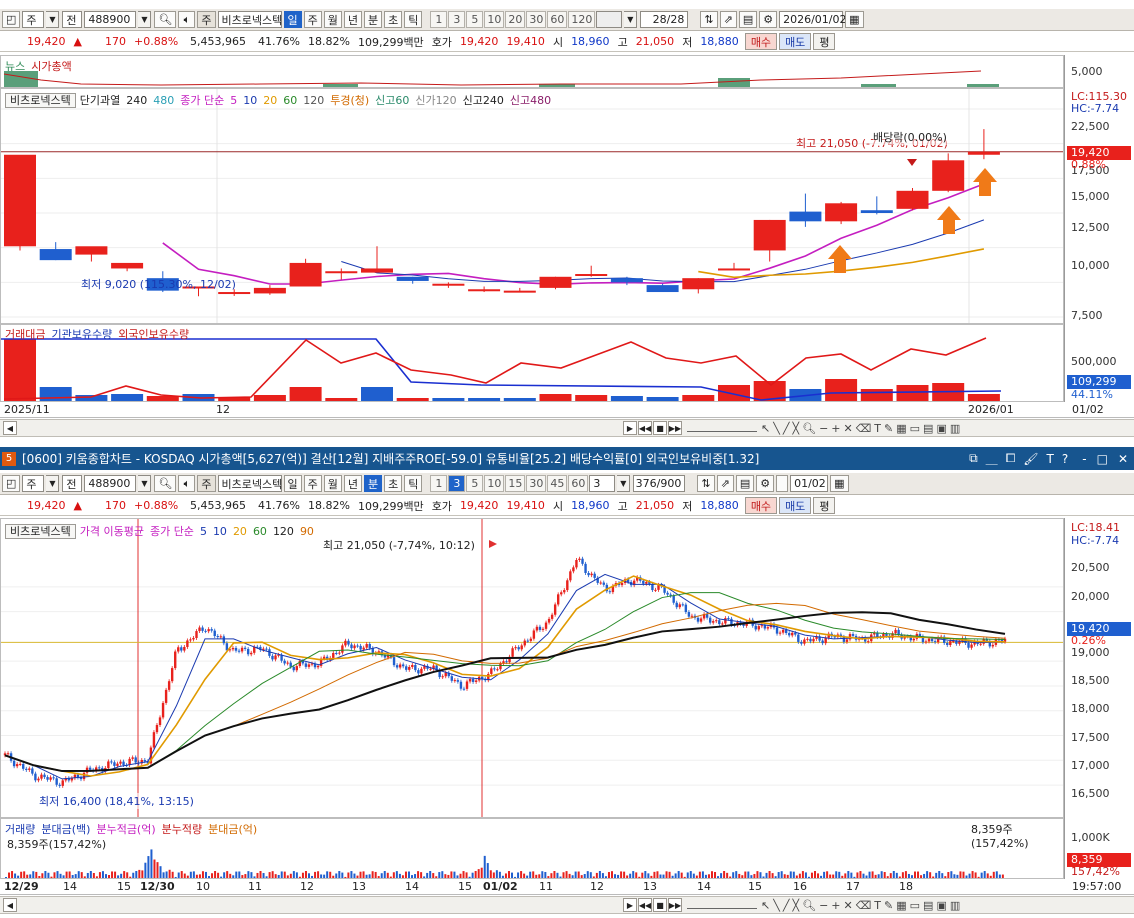  Describe the element at coordinates (413, 483) in the screenshot. I see `period-tick: 틱` at that location.